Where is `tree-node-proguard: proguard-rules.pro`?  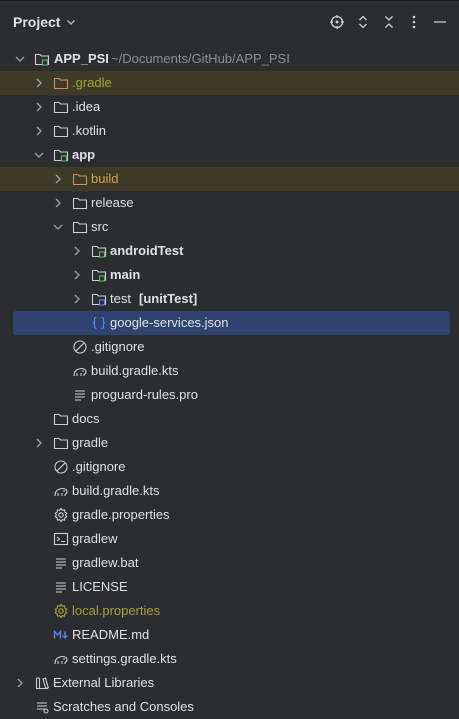
tree-node-proguard: proguard-rules.pro is located at coordinates (229, 395).